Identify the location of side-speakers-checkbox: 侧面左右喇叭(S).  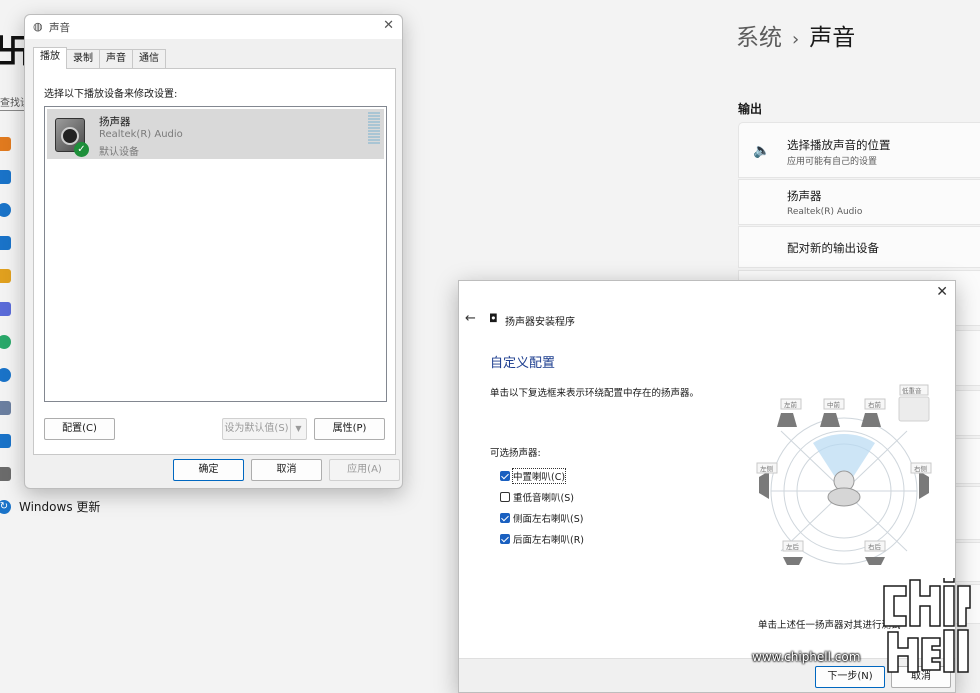
(541, 518).